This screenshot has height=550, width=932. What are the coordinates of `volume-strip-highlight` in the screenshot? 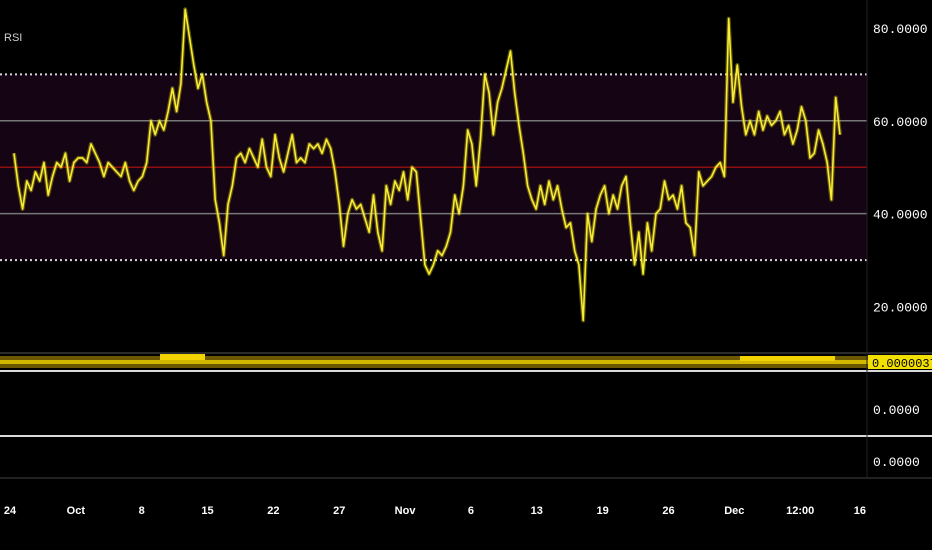 It's located at (434, 362).